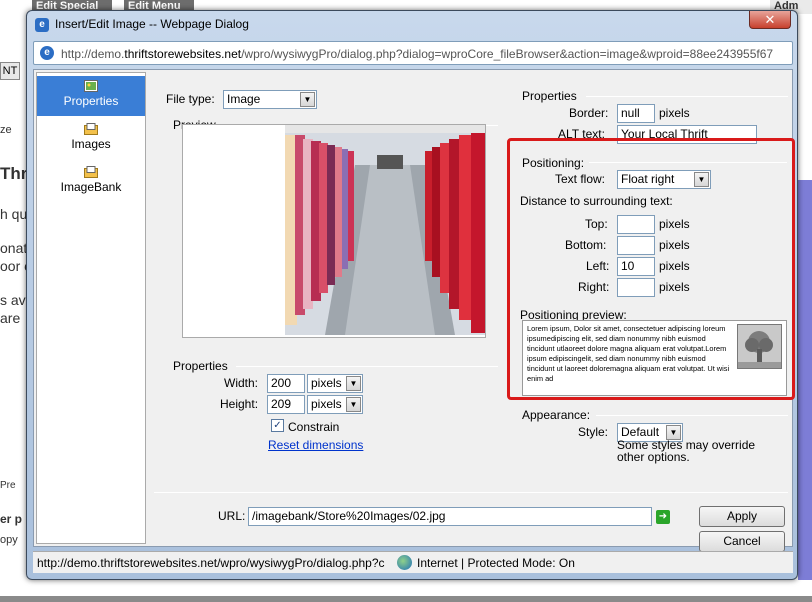  What do you see at coordinates (674, 245) in the screenshot?
I see `bottom-unit: pixels` at bounding box center [674, 245].